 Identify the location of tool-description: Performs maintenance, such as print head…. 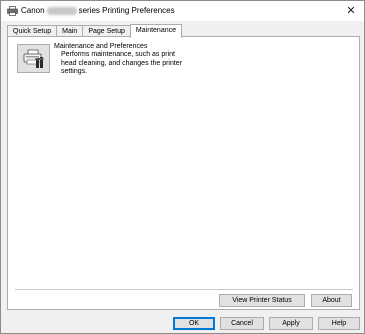
(122, 63).